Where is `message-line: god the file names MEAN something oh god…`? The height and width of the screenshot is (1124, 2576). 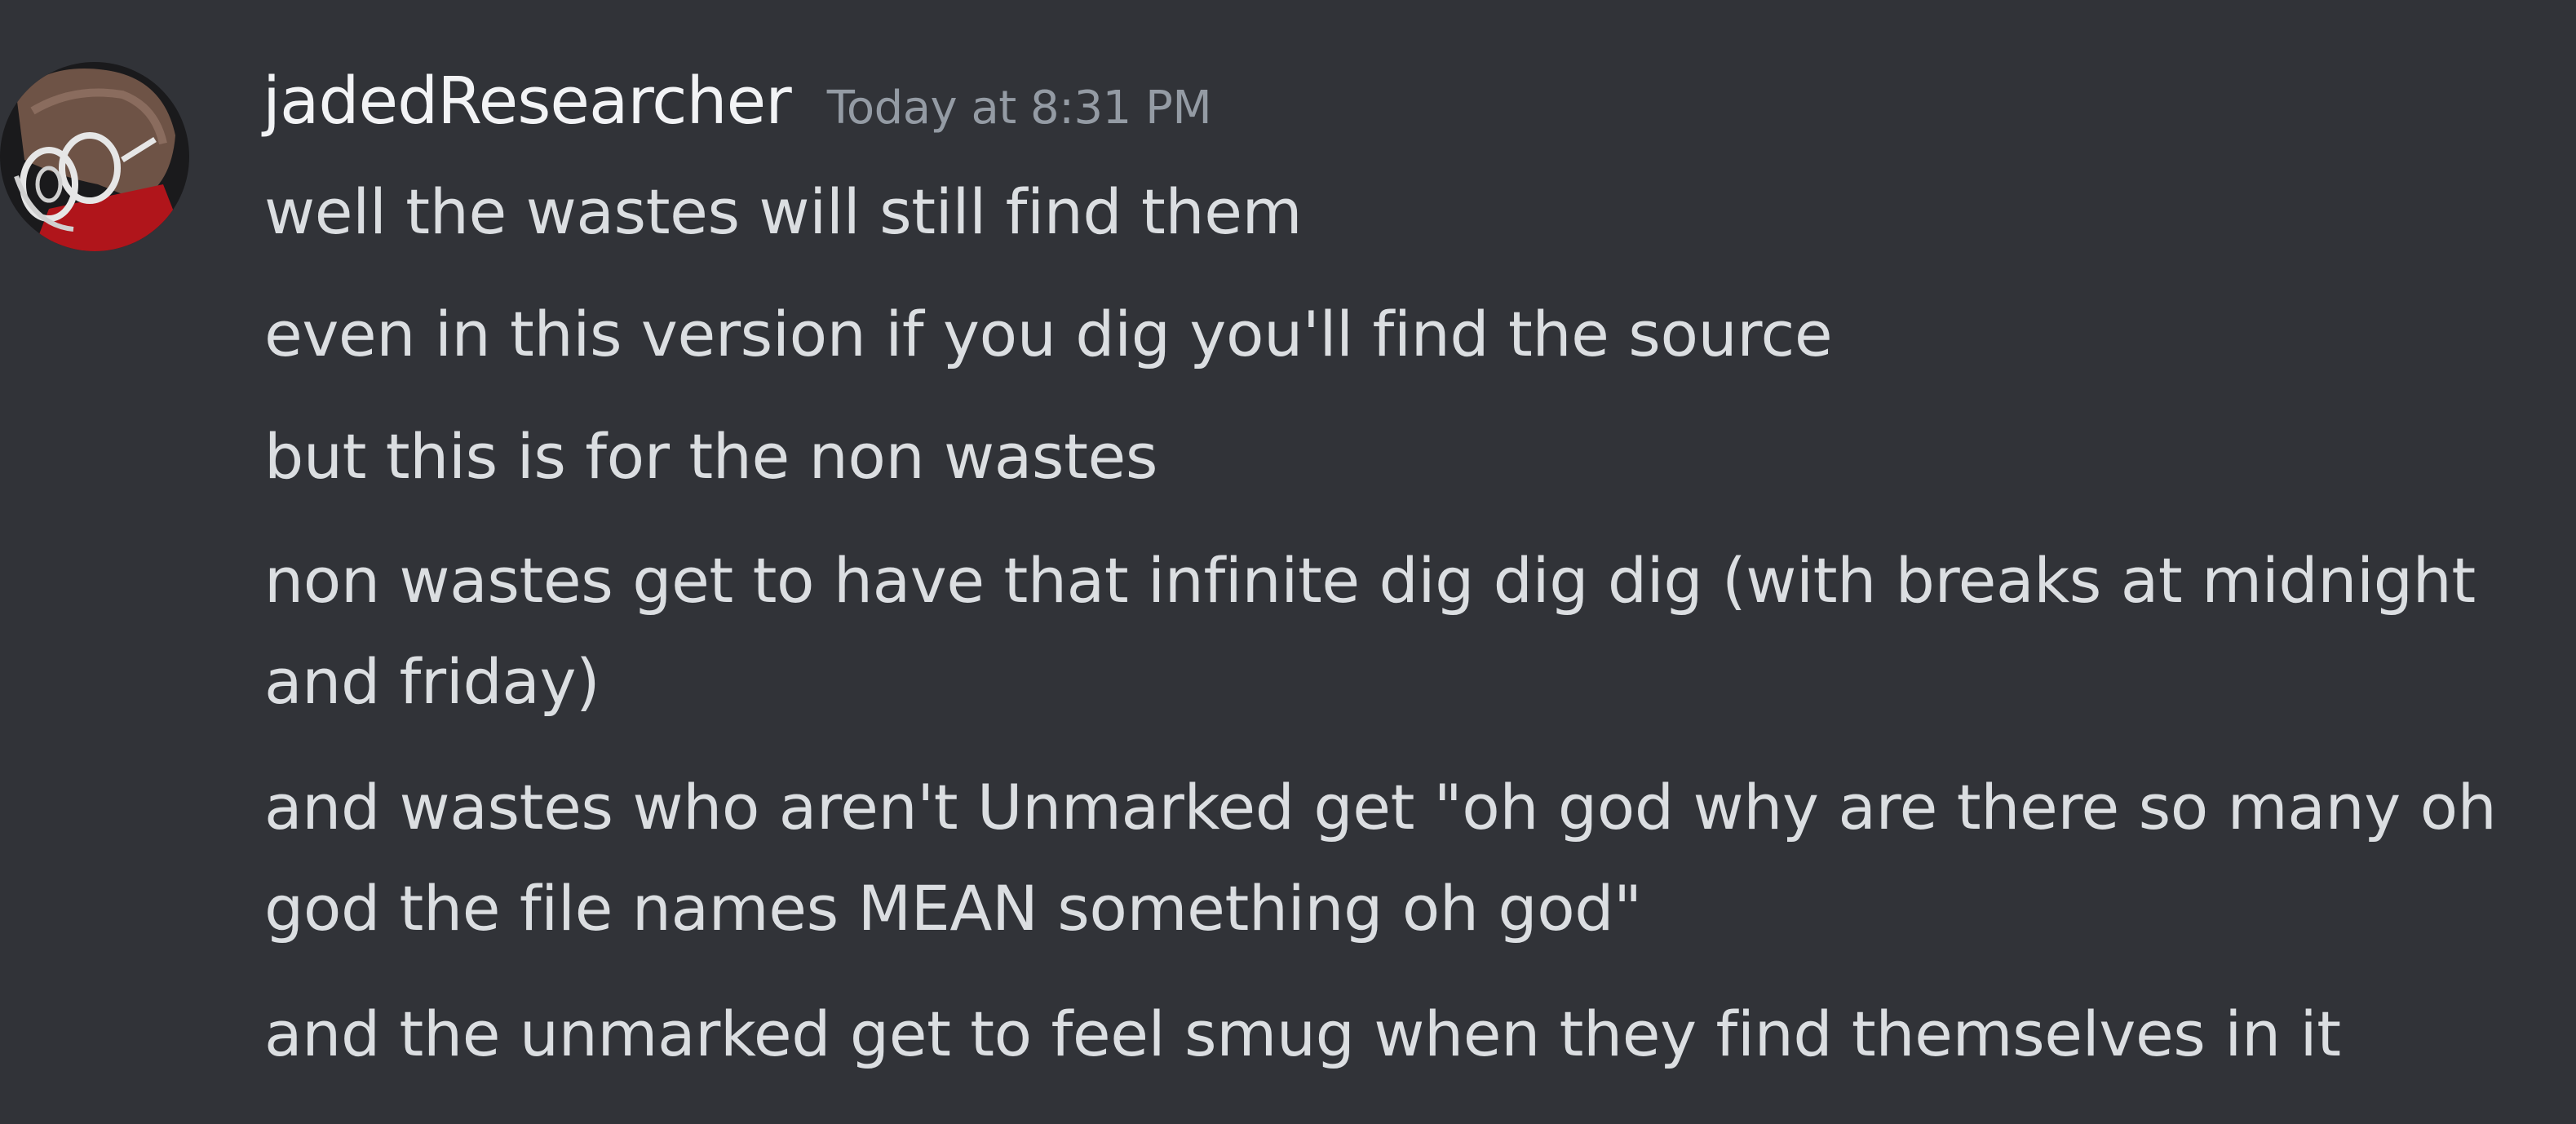 message-line: god the file names MEAN something oh god… is located at coordinates (953, 909).